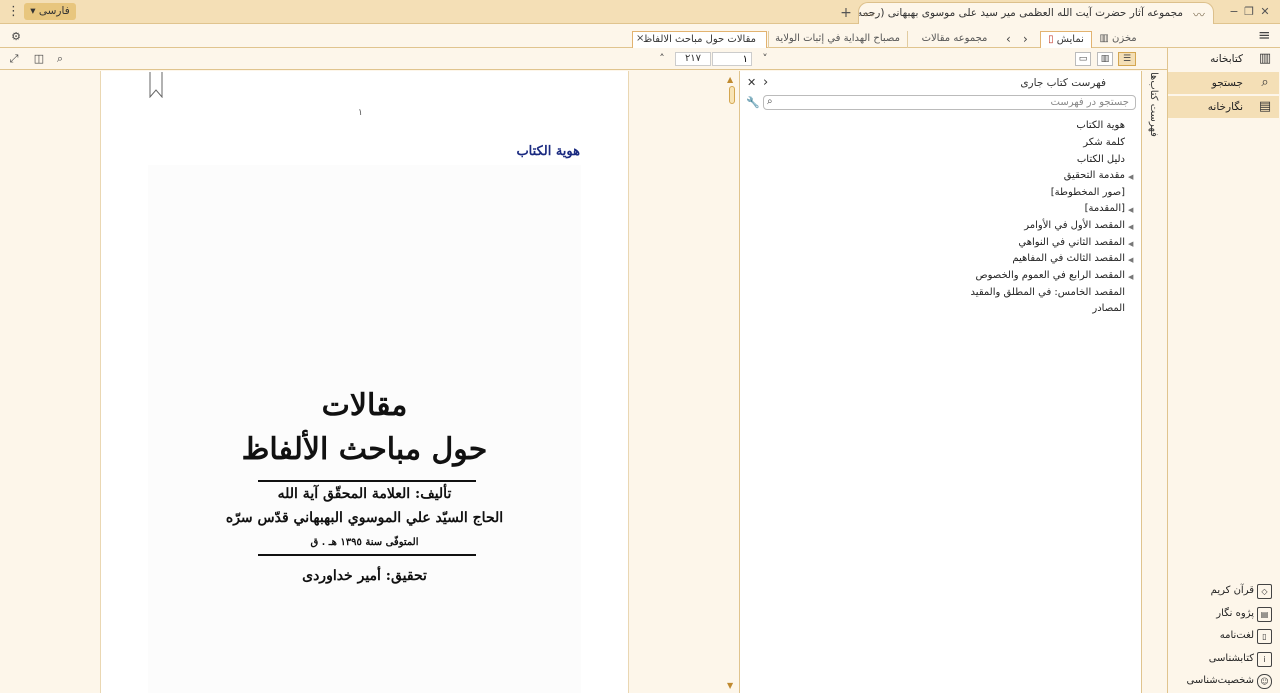  I want to click on toc-item: [المقدمة], so click(1012, 208).